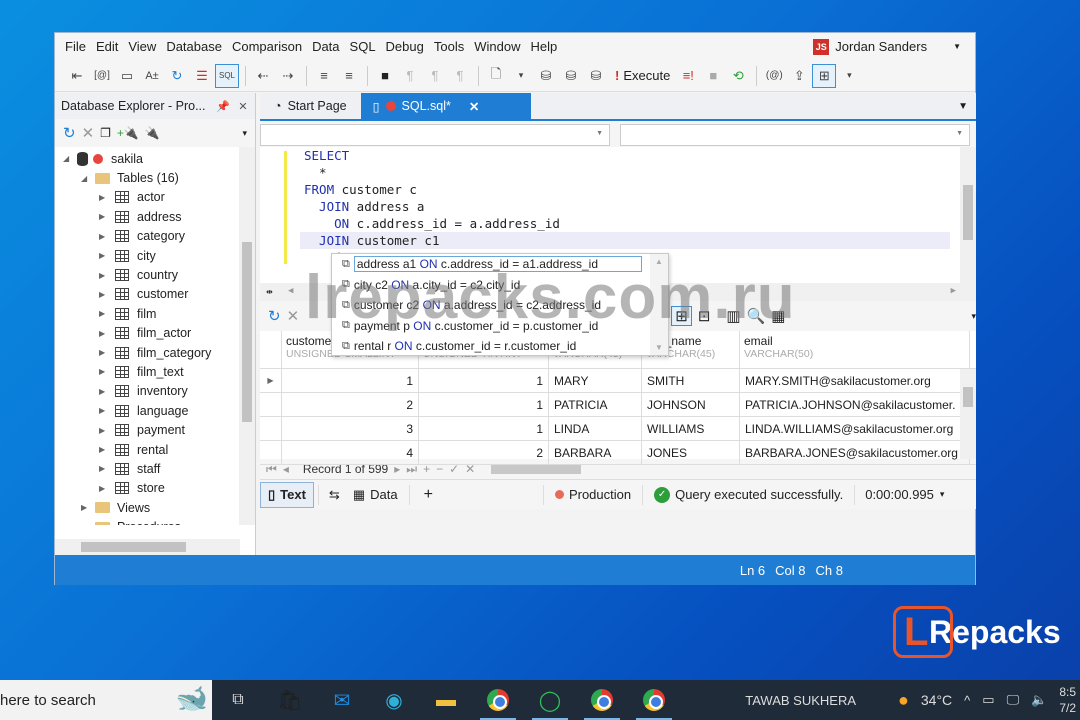 The height and width of the screenshot is (720, 1080). What do you see at coordinates (642, 75) in the screenshot?
I see `execute-button: ! Execute` at bounding box center [642, 75].